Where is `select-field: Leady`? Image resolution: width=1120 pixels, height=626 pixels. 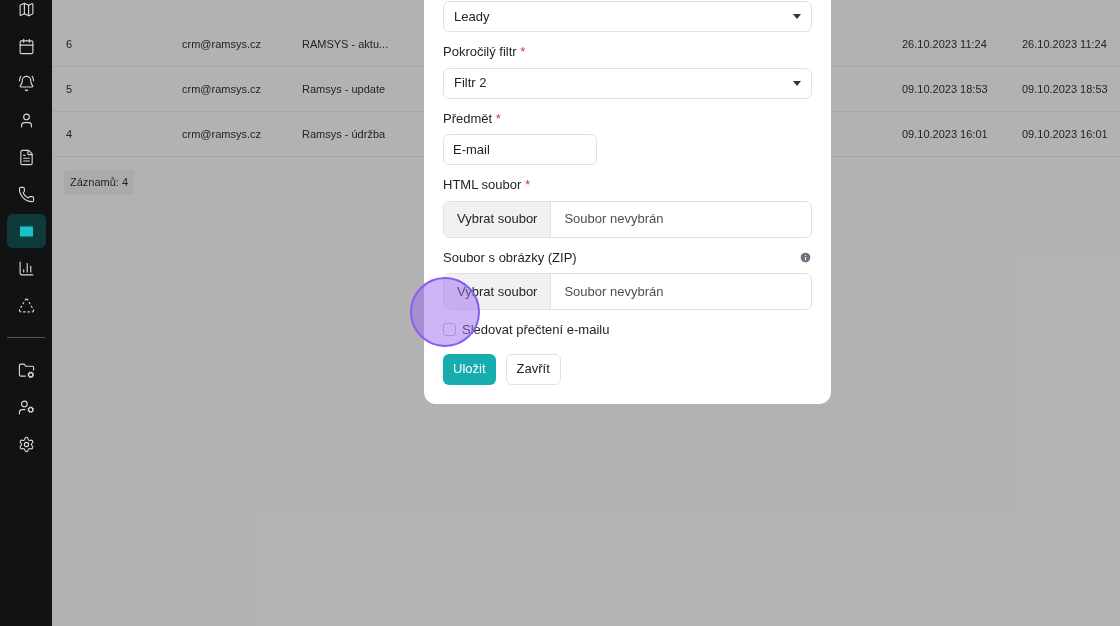 select-field: Leady is located at coordinates (627, 16).